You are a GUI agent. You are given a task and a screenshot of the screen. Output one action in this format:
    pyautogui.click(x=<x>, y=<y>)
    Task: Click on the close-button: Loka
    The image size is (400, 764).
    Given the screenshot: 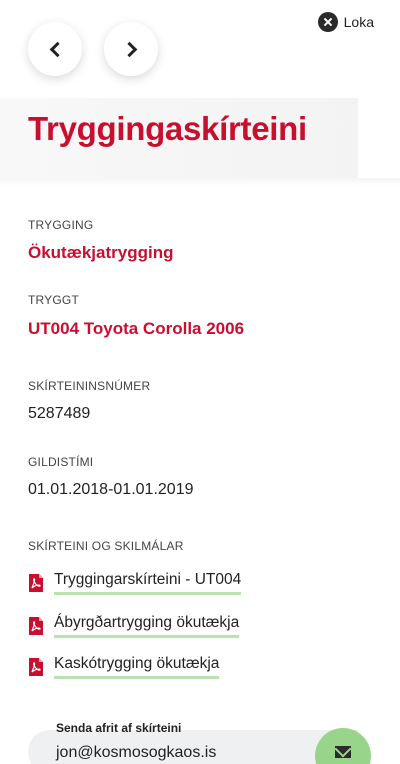 What is the action you would take?
    pyautogui.click(x=345, y=22)
    